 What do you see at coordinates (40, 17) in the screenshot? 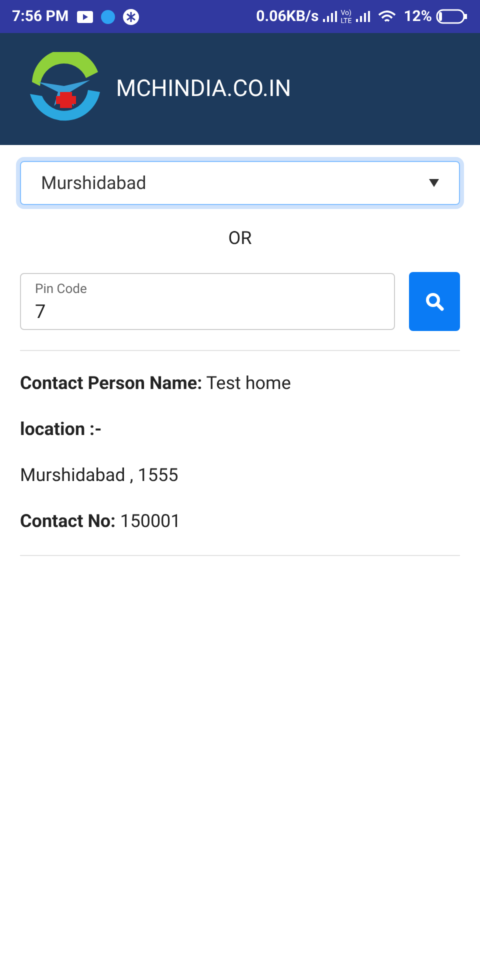
I see `status-time: 7:56 PM` at bounding box center [40, 17].